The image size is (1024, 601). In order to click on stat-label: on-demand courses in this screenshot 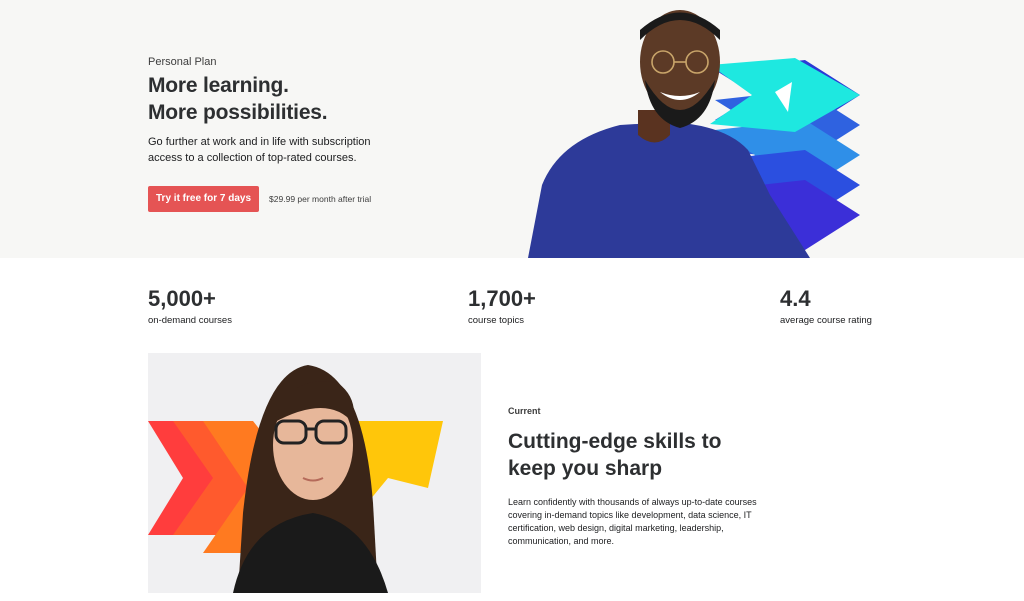, I will do `click(190, 320)`.